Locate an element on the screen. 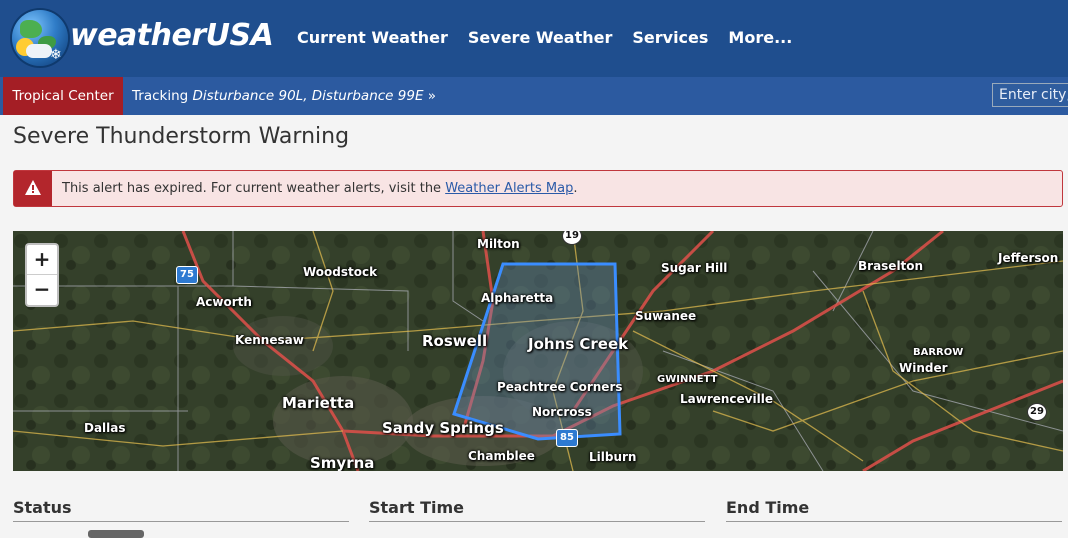 The width and height of the screenshot is (1068, 538). interstate-shield: 85 is located at coordinates (567, 438).